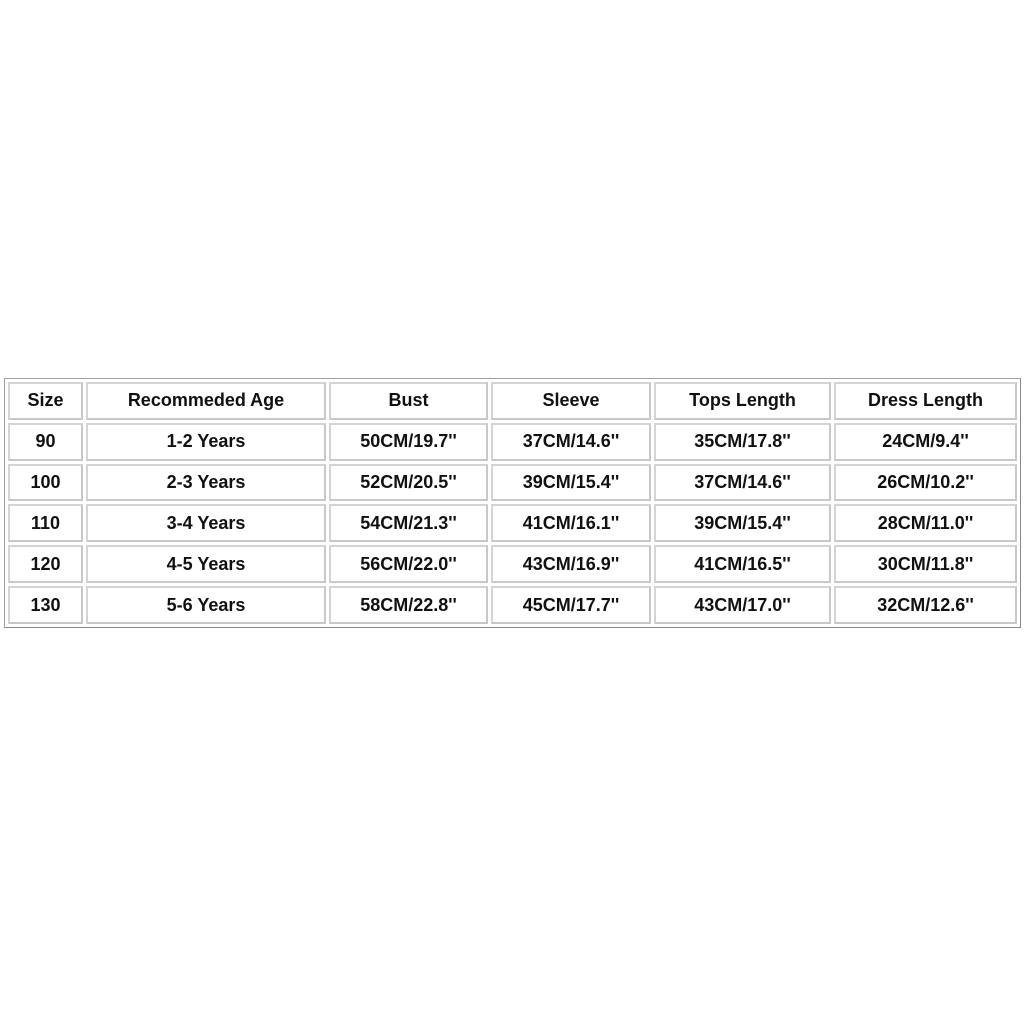 The width and height of the screenshot is (1024, 1024). I want to click on table-cell: 32CM/12.6'', so click(925, 605).